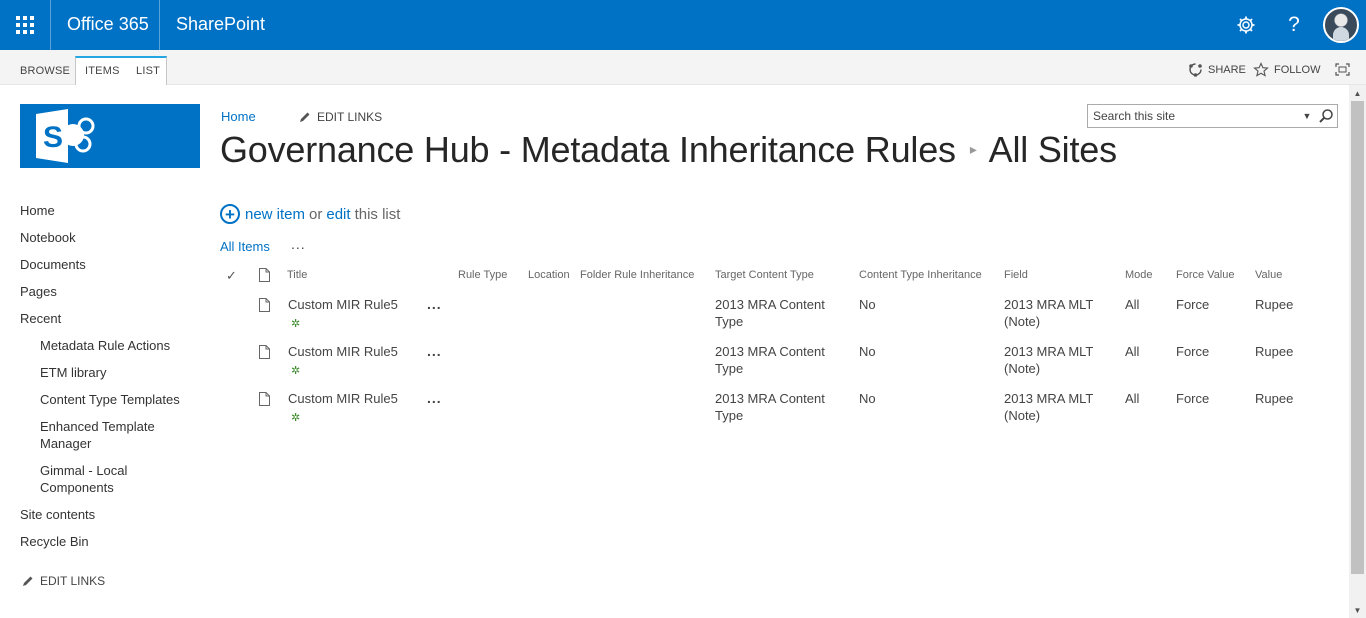  What do you see at coordinates (770, 304) in the screenshot?
I see `row-target-content-type-line1: 2013 MRA Content` at bounding box center [770, 304].